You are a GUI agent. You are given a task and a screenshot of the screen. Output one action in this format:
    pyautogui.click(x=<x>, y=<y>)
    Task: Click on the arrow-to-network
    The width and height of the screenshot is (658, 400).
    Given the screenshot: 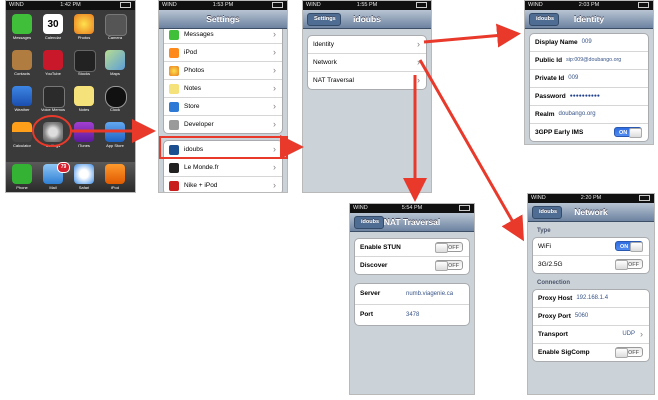 What is the action you would take?
    pyautogui.click(x=471, y=150)
    